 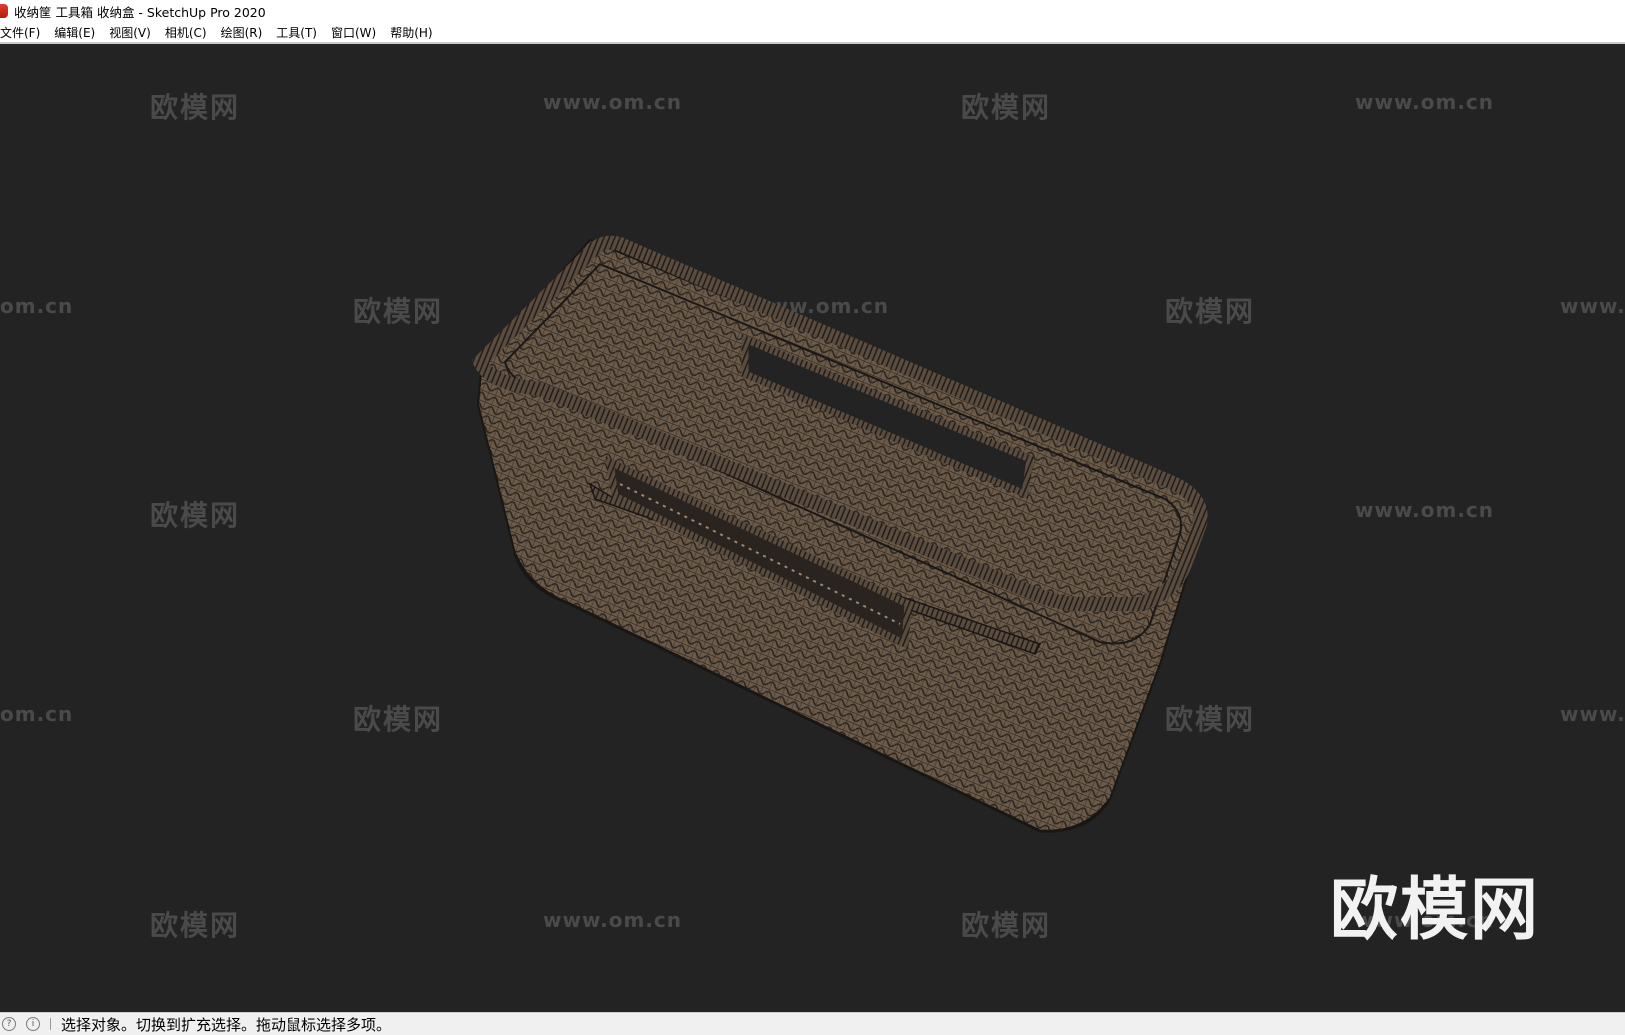 What do you see at coordinates (353, 32) in the screenshot?
I see `menu-window: 窗口(W)` at bounding box center [353, 32].